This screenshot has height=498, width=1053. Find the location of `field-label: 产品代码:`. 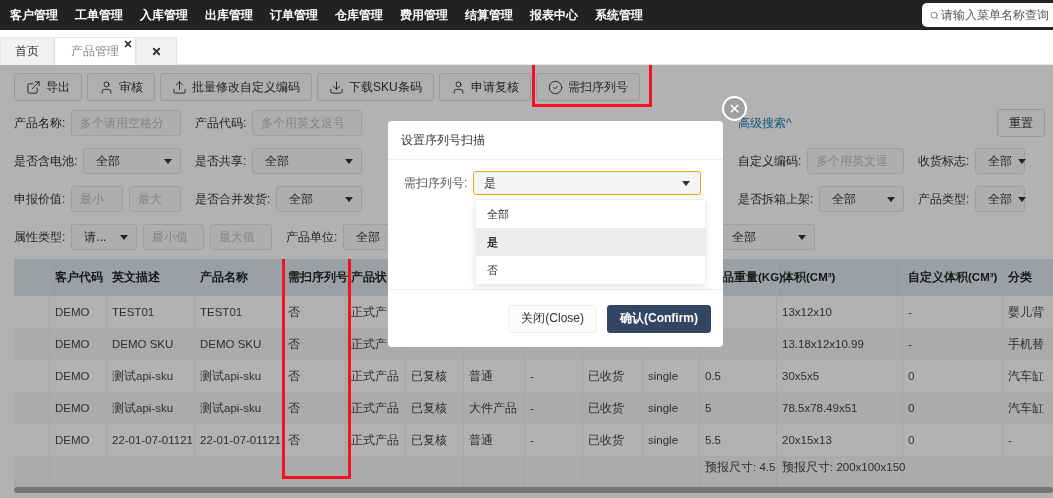

field-label: 产品代码: is located at coordinates (221, 123).